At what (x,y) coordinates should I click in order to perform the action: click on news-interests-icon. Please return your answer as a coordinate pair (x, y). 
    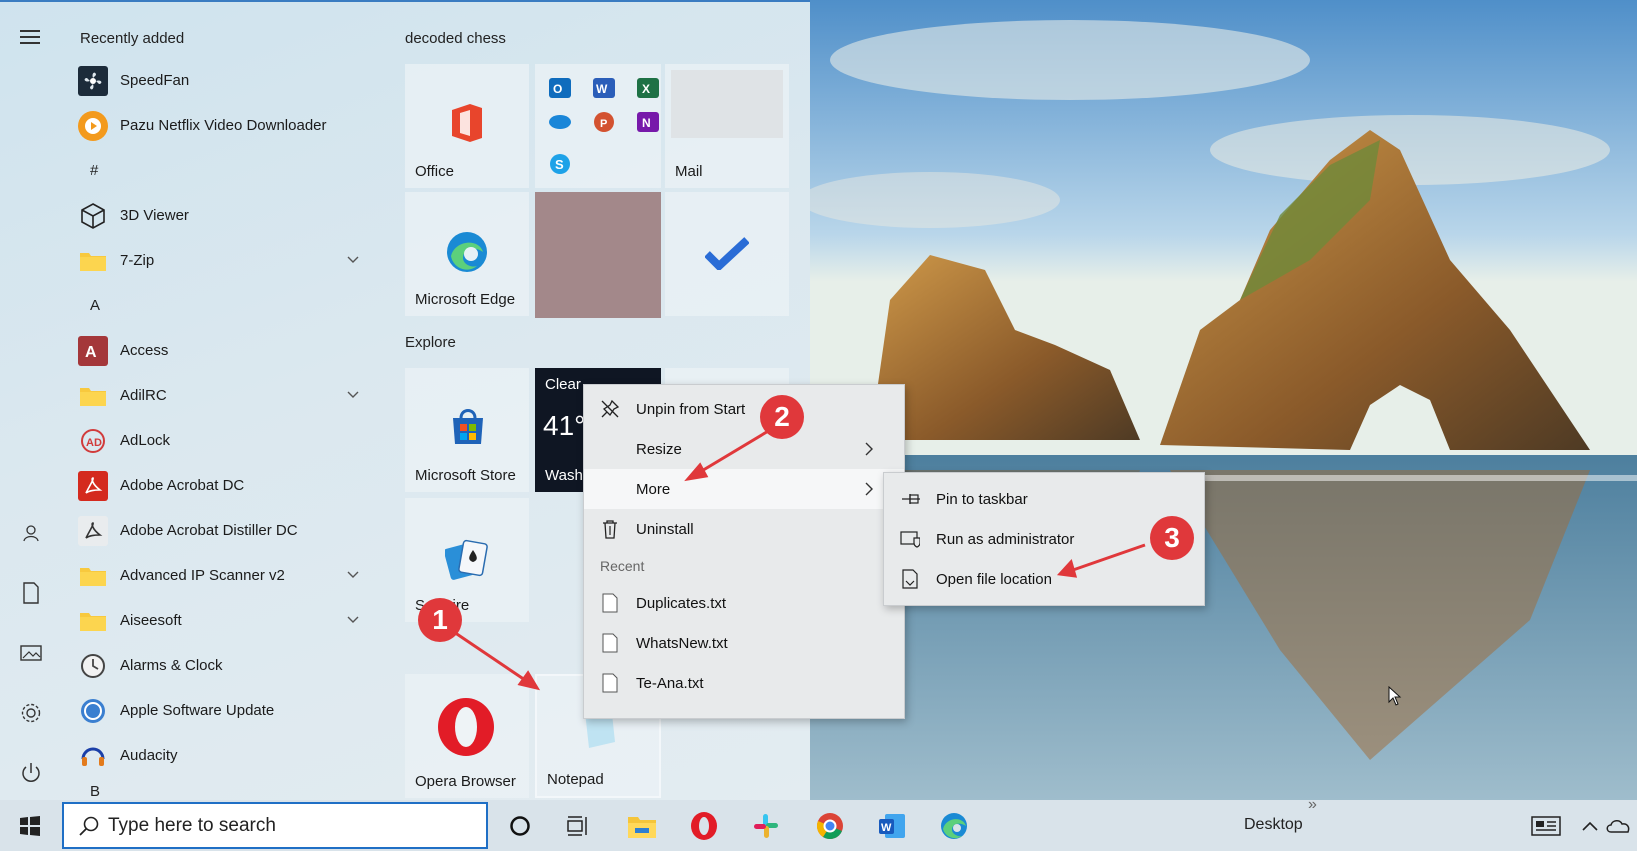
    Looking at the image, I should click on (1546, 826).